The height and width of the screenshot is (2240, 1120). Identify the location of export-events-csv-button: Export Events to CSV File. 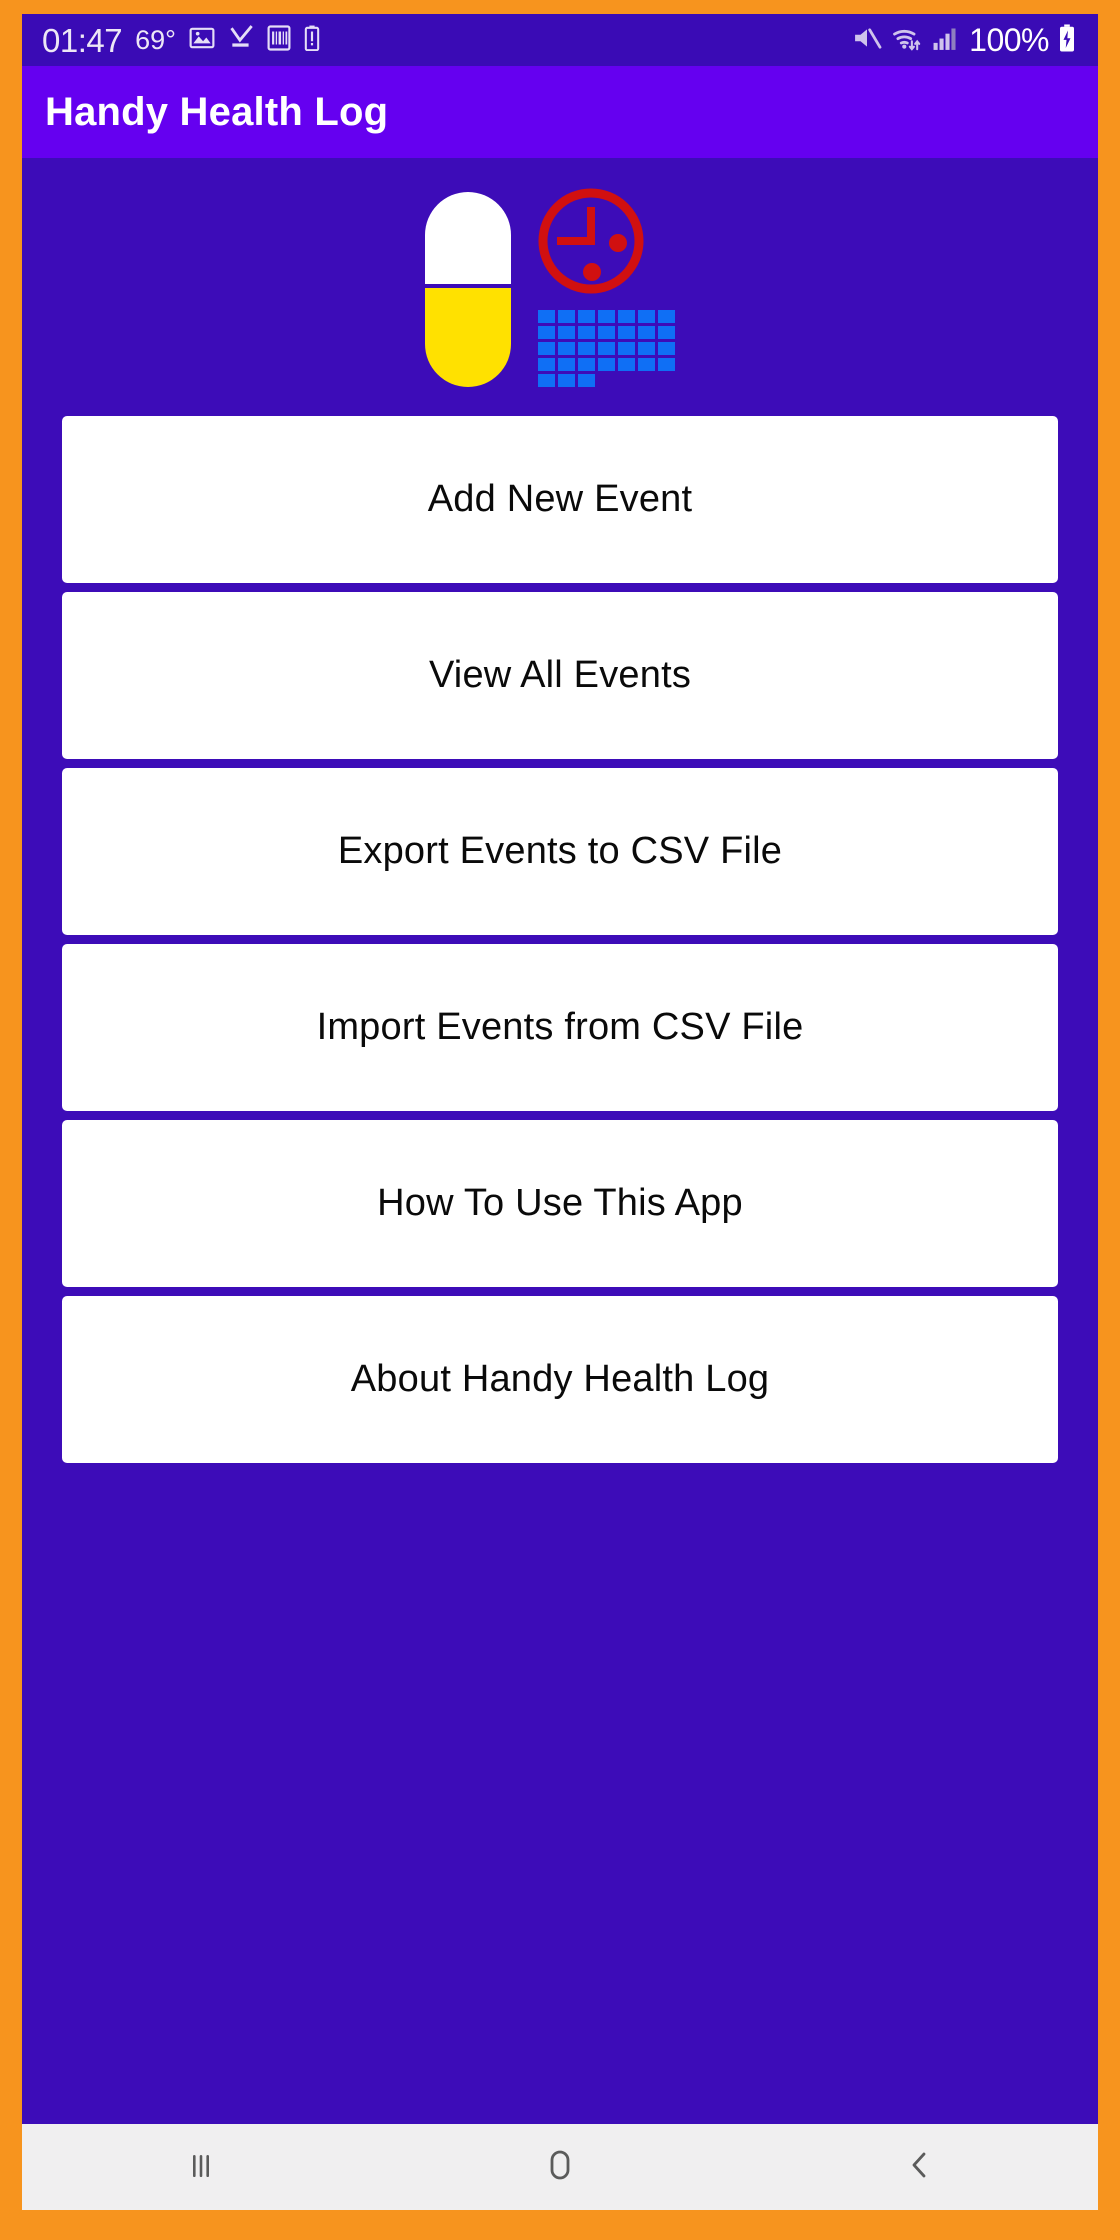
(560, 851).